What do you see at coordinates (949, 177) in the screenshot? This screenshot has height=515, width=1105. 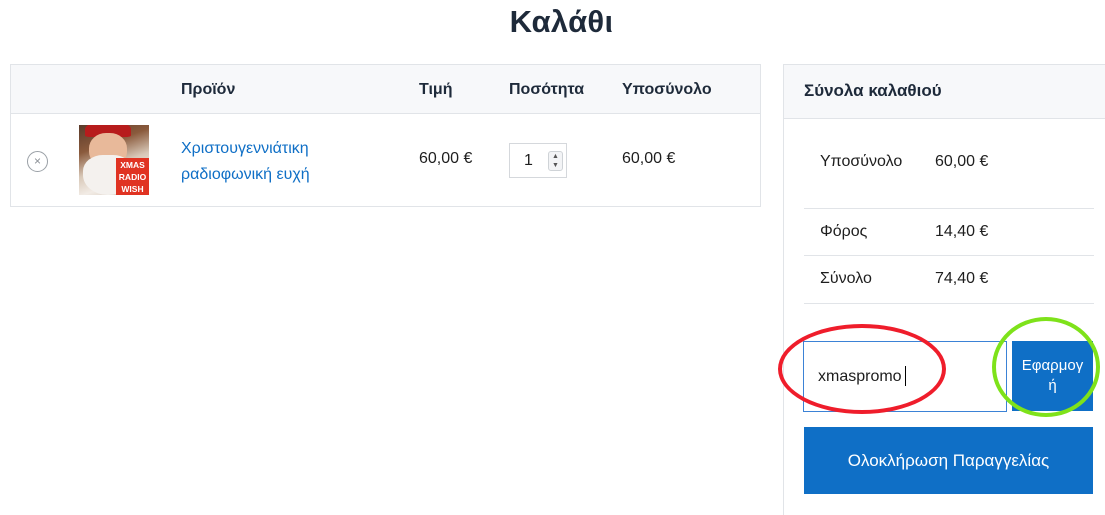 I see `totals-row-subtotal: Υποσύνολο 60,00 €` at bounding box center [949, 177].